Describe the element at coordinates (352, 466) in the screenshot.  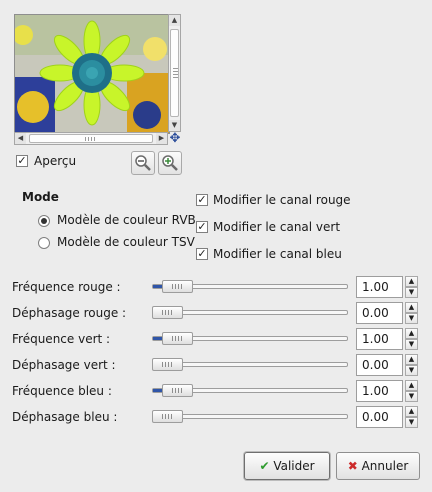
I see `cancel-x-icon: ✖` at that location.